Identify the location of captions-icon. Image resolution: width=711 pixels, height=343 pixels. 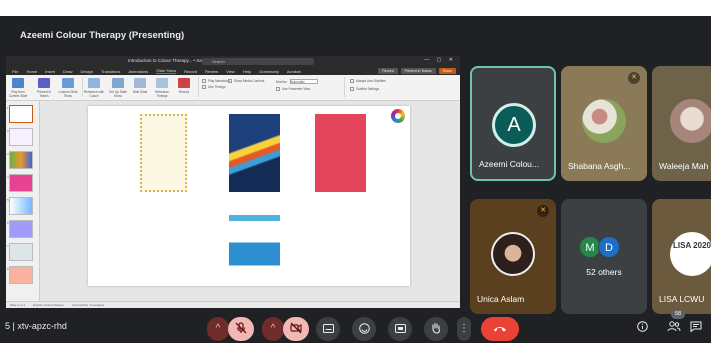
(328, 328).